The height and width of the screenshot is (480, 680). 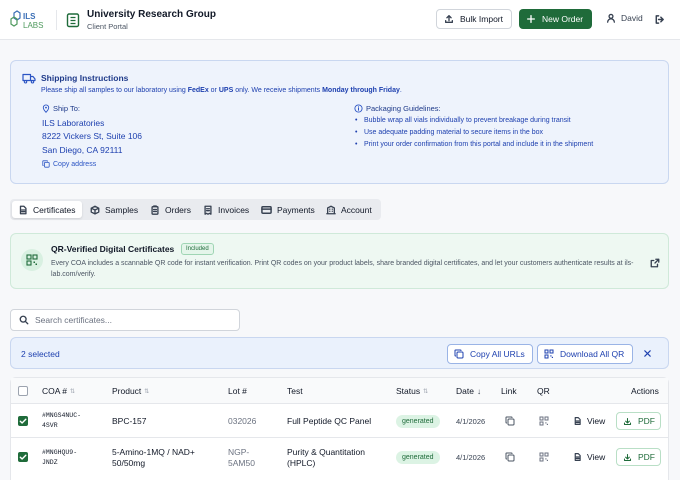 I want to click on tab-orders: Orders, so click(x=170, y=209).